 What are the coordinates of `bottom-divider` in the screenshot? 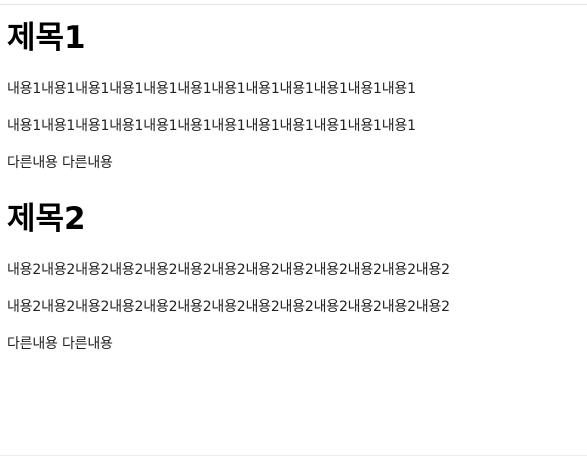 It's located at (293, 455).